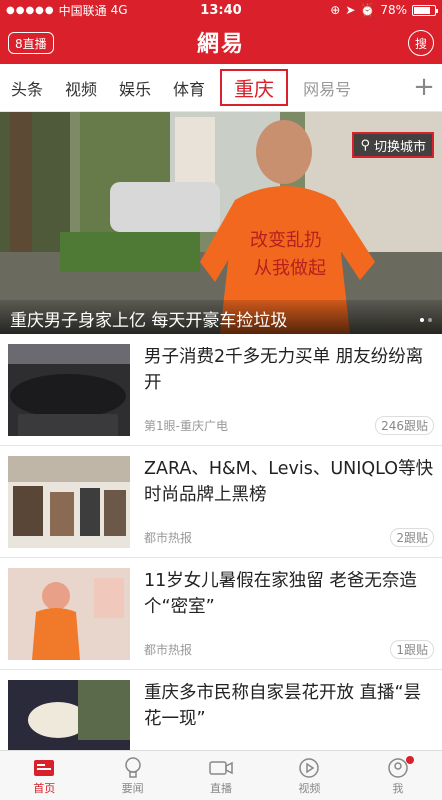  I want to click on news-item: 男子消费2千多无力买单 朋友纷纷离开 第1眼-重庆广电 246跟贴, so click(221, 390).